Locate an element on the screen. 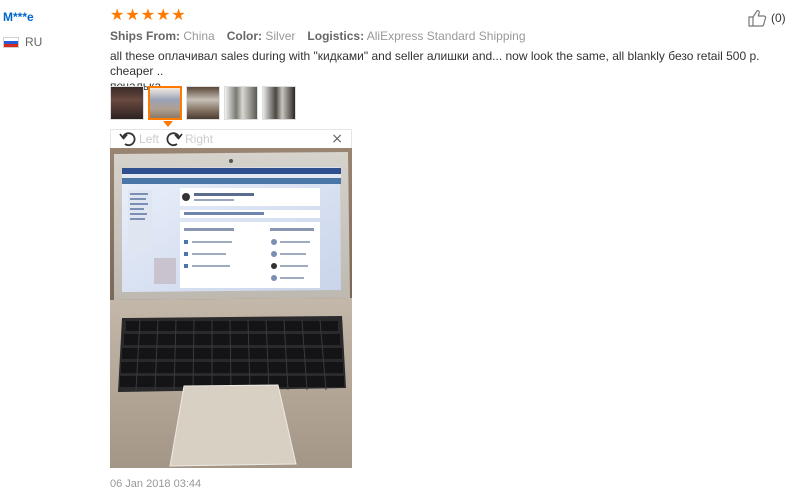  photo-thumbnails is located at coordinates (203, 103).